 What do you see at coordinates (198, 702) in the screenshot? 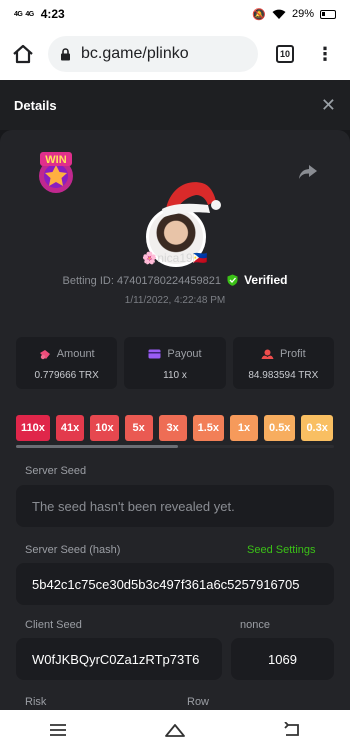
I see `row-label: Row` at bounding box center [198, 702].